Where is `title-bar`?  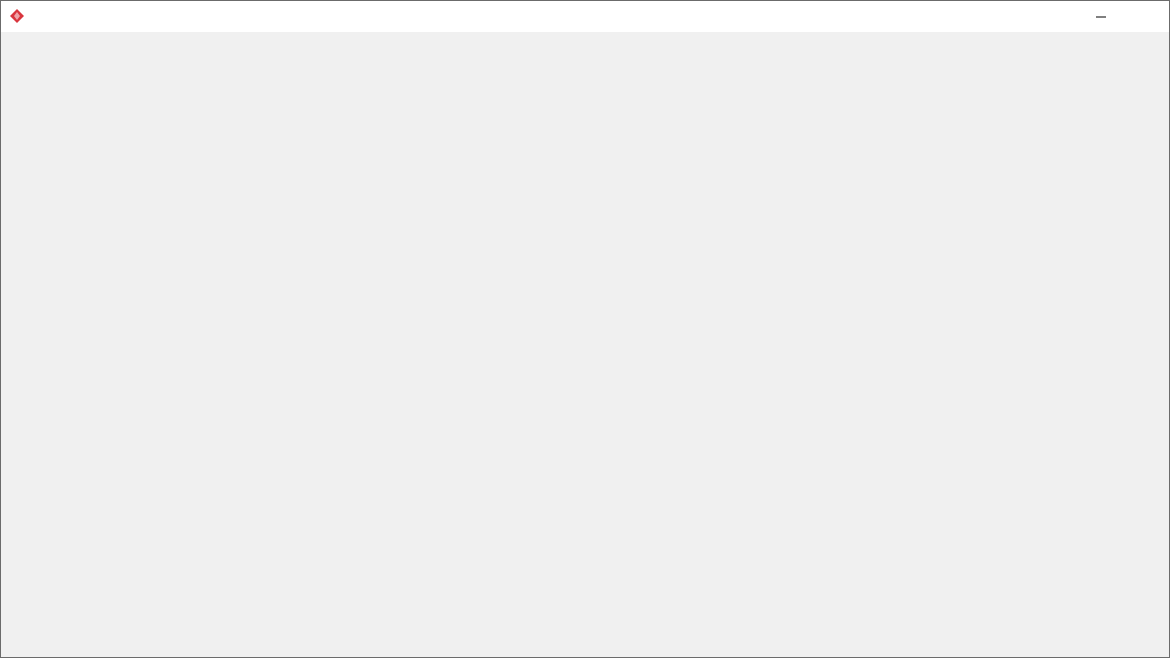 title-bar is located at coordinates (585, 16).